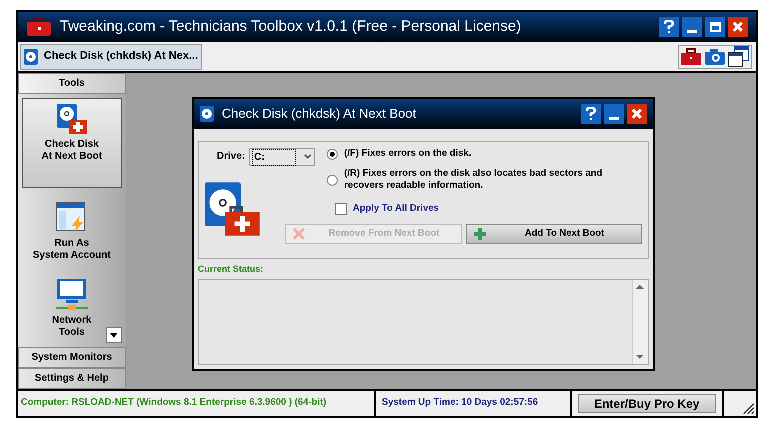 The height and width of the screenshot is (434, 780). Describe the element at coordinates (72, 218) in the screenshot. I see `window-lightning-icon` at that location.